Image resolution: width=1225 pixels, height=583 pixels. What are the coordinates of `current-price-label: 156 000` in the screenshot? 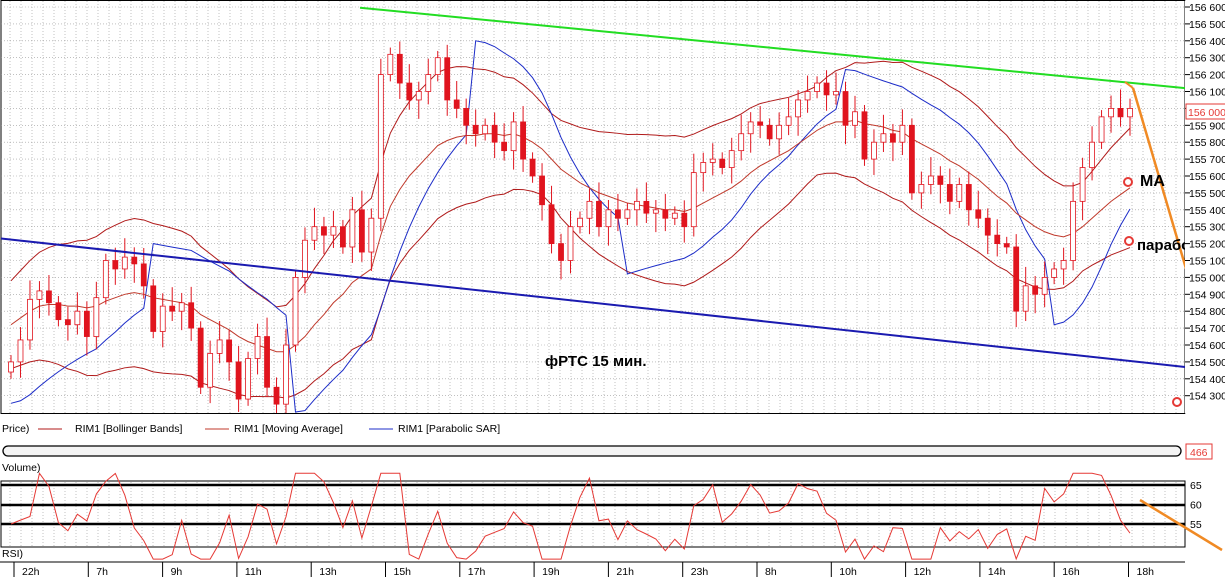 It's located at (1206, 113).